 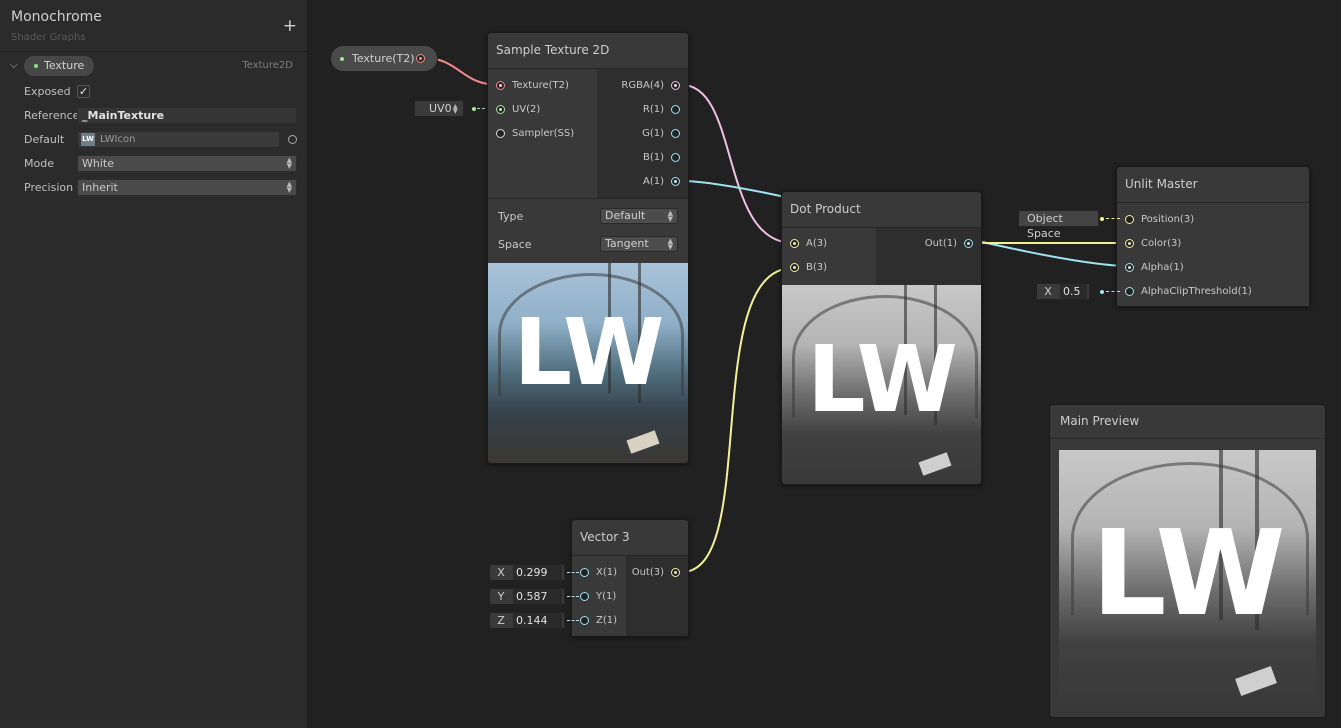 What do you see at coordinates (573, 620) in the screenshot?
I see `z-connector-line` at bounding box center [573, 620].